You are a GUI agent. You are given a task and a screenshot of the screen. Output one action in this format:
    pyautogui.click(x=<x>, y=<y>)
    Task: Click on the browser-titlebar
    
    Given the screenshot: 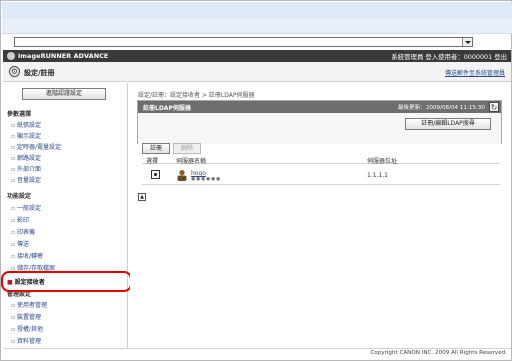 What is the action you would take?
    pyautogui.click(x=257, y=10)
    